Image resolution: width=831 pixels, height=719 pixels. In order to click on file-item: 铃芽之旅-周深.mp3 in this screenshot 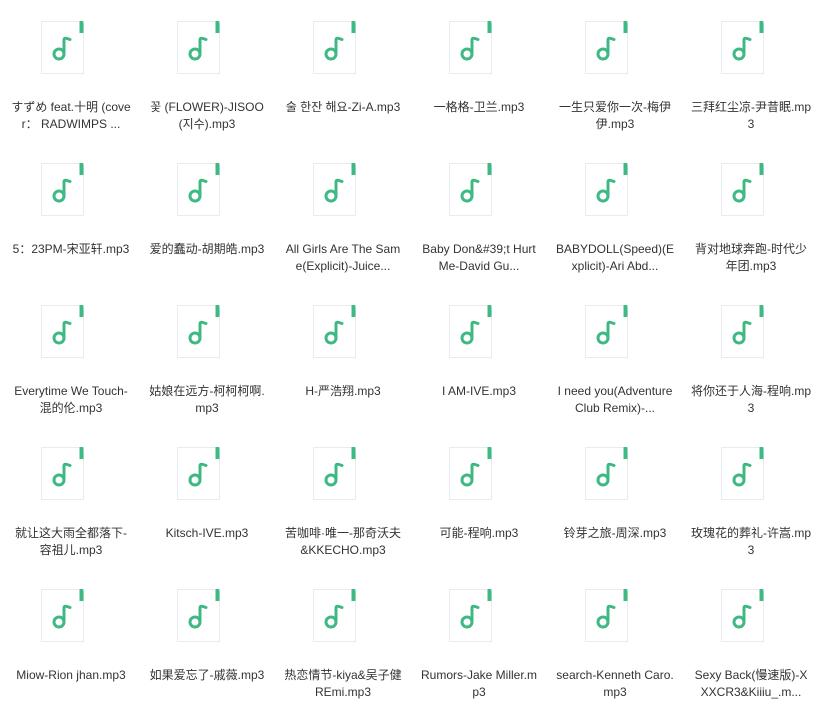, I will do `click(615, 510)`.